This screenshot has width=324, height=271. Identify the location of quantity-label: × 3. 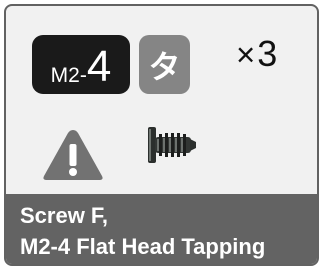
(256, 54).